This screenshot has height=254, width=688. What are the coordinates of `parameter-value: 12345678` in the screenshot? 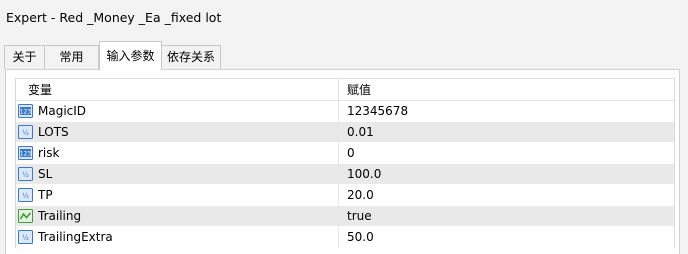 It's located at (377, 111).